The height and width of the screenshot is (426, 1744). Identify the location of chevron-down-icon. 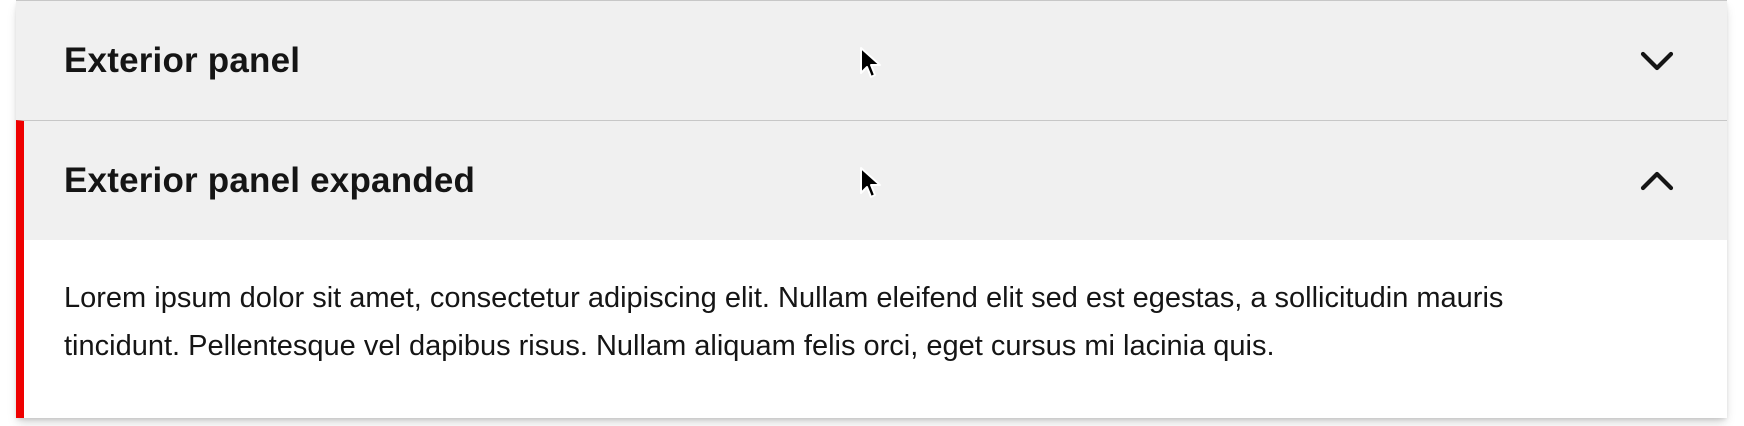
(1657, 61).